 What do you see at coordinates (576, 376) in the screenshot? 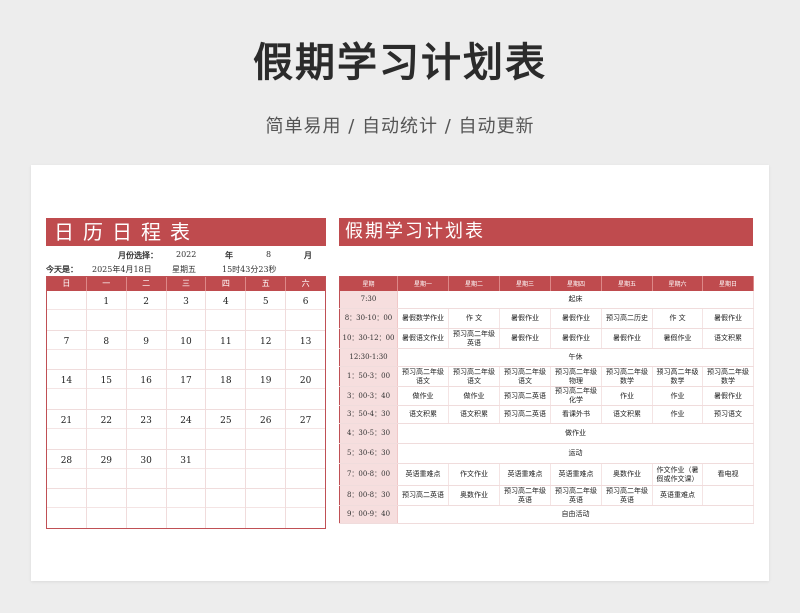
I see `plan-activity-cell: 预习高二年级物理` at bounding box center [576, 376].